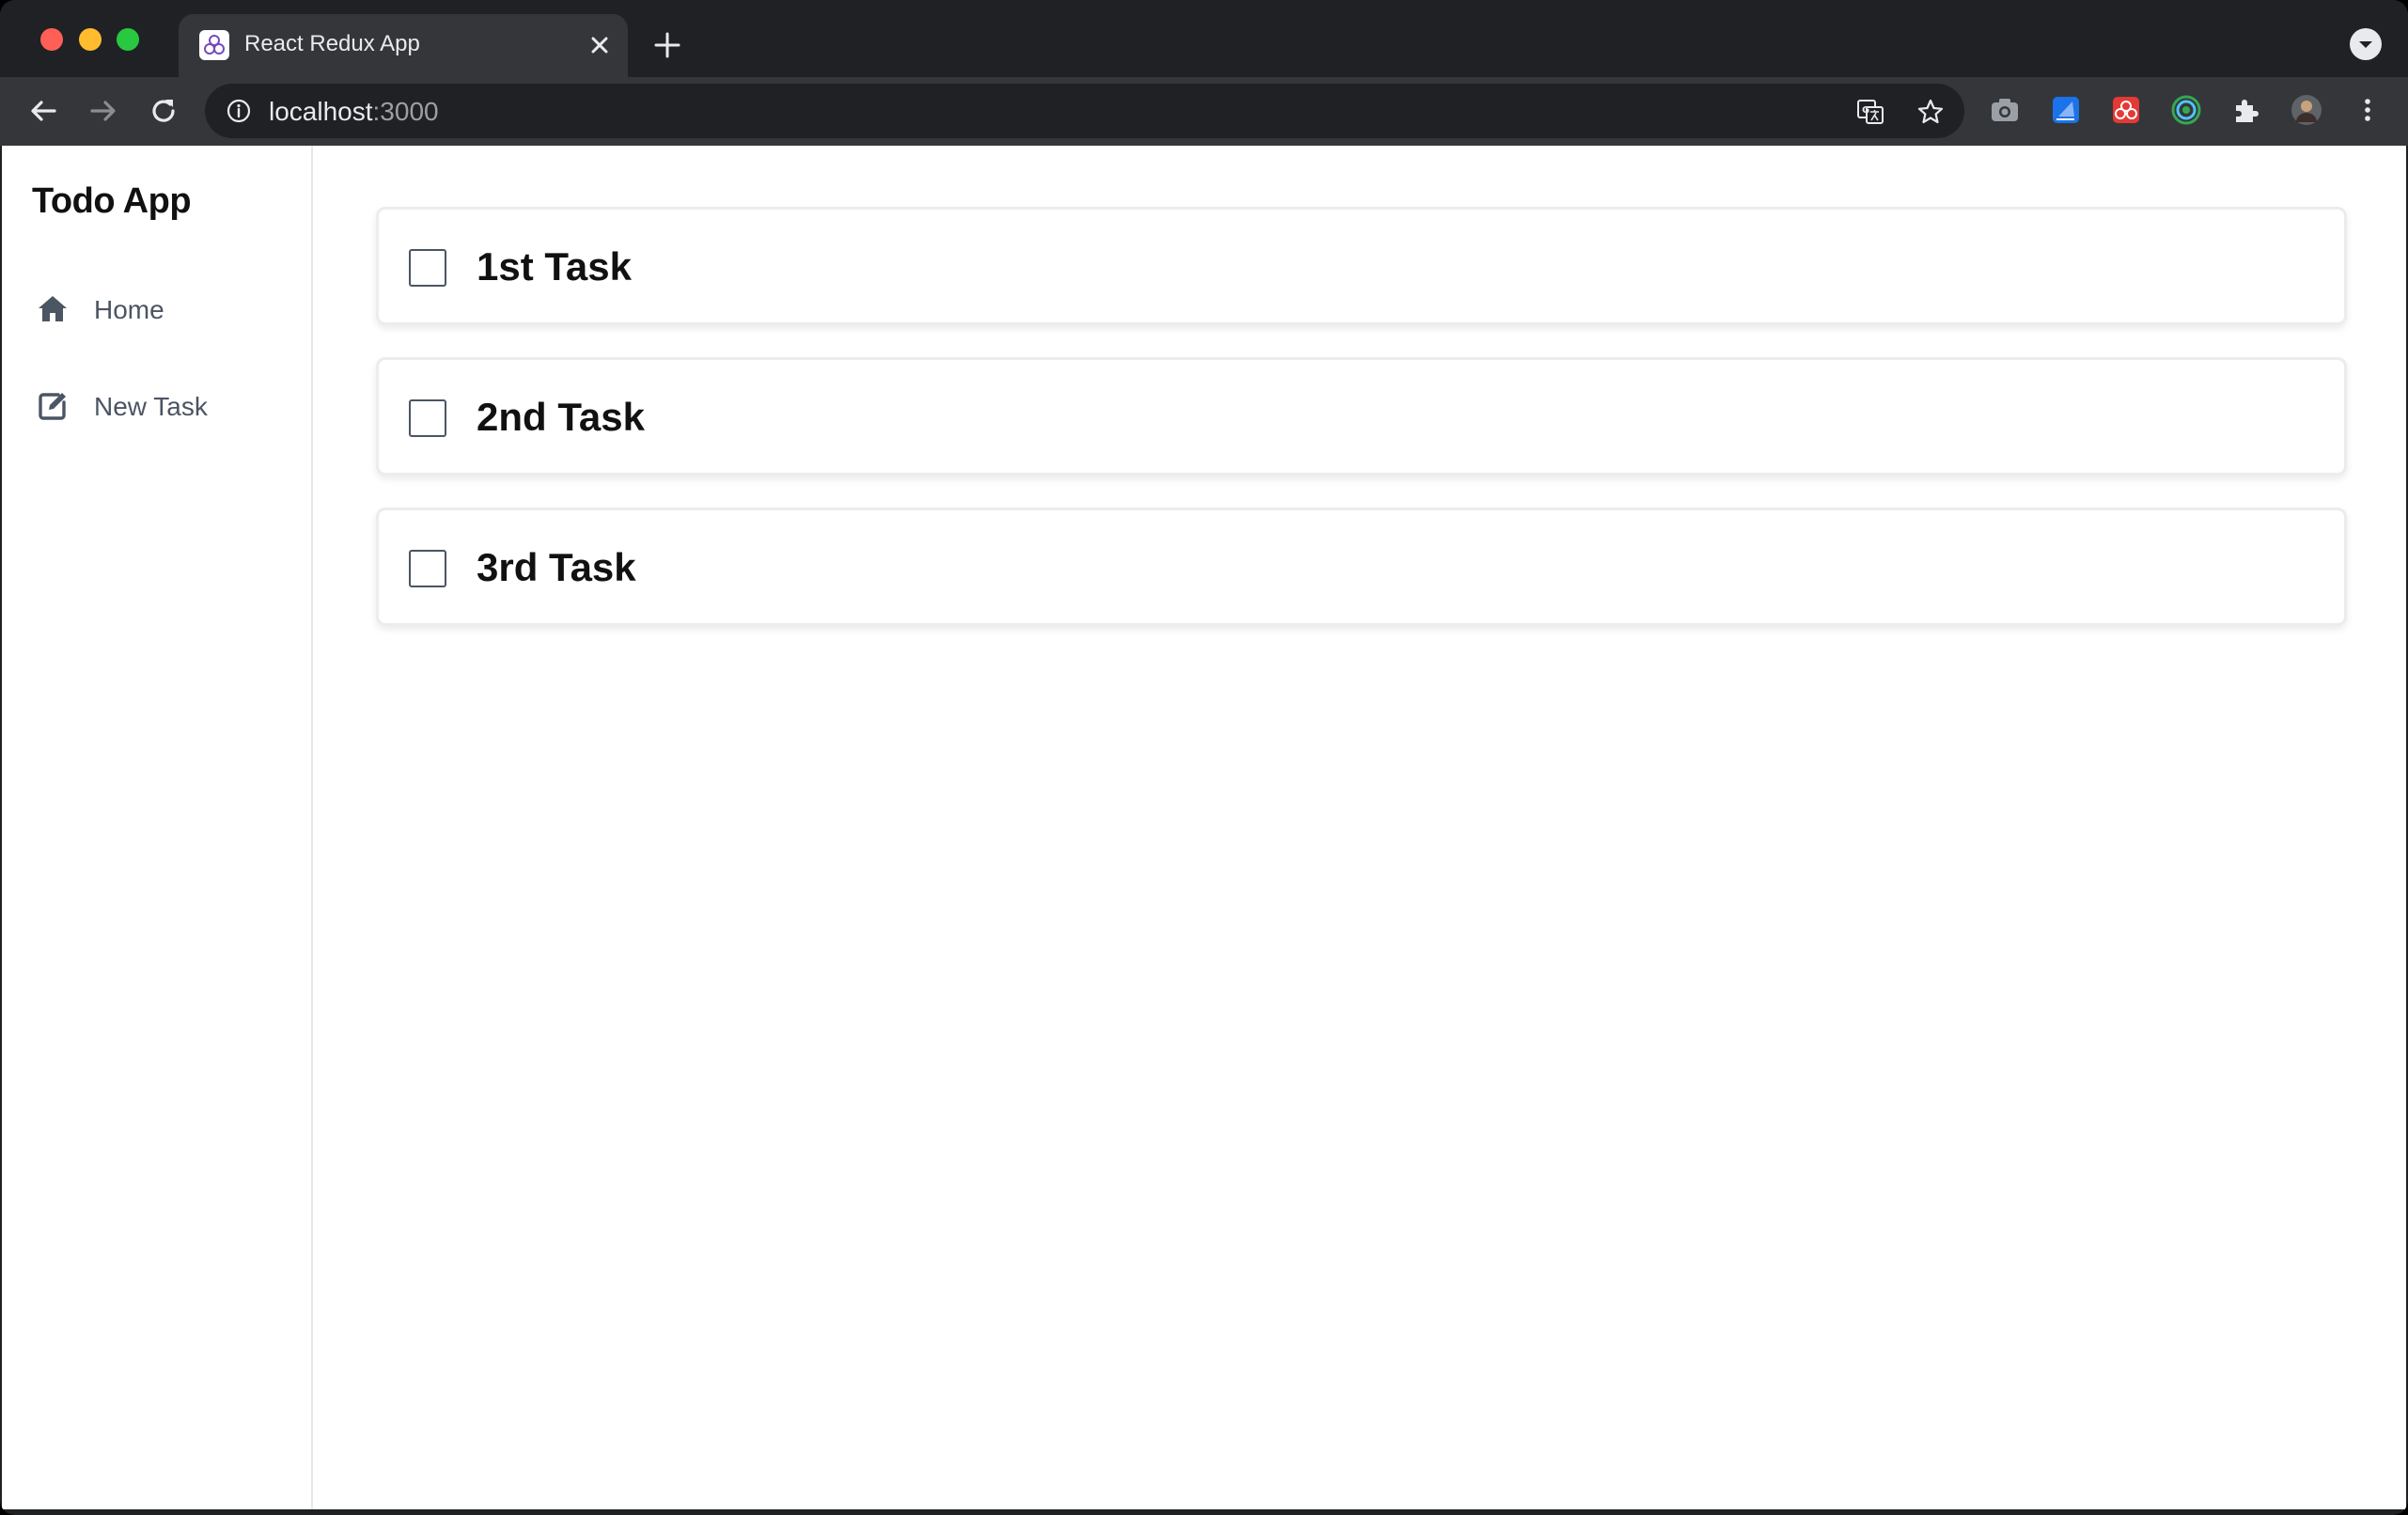 The image size is (2408, 1515). Describe the element at coordinates (2366, 44) in the screenshot. I see `tab-search-icon` at that location.